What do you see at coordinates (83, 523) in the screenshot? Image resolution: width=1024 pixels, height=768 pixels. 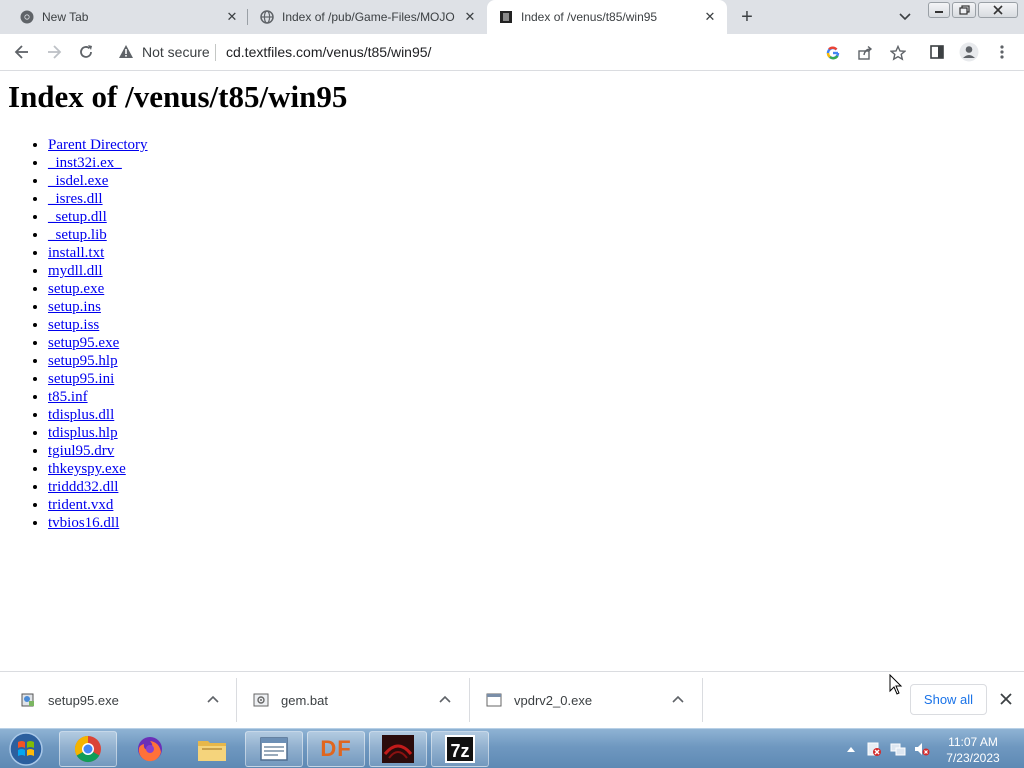 I see `file-link: tvbios16.dll` at bounding box center [83, 523].